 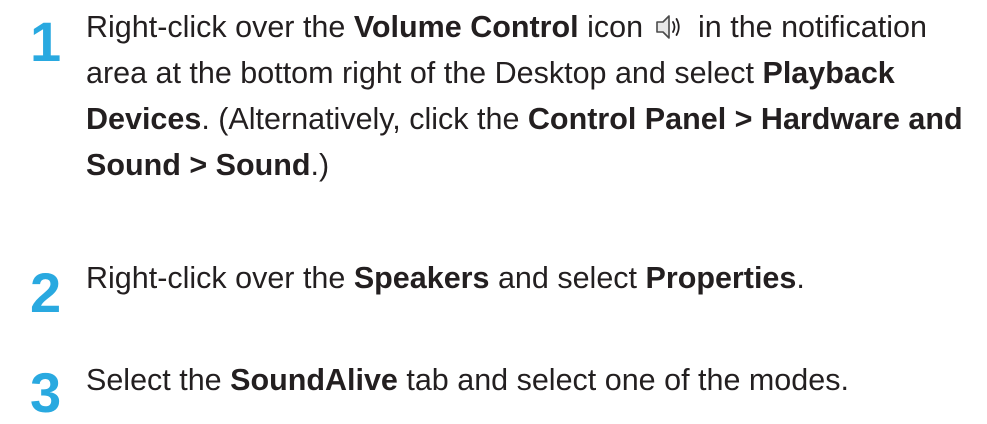 What do you see at coordinates (421, 278) in the screenshot?
I see `ui-term-speakers: Speakers` at bounding box center [421, 278].